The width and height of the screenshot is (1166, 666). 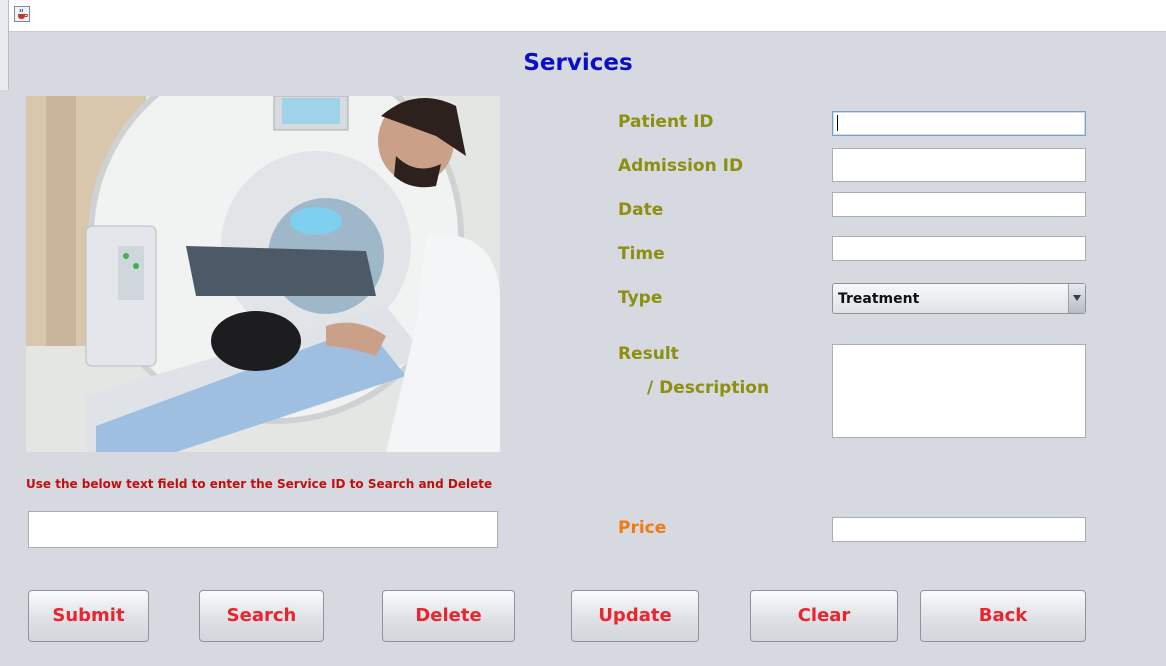 I want to click on admission-id-label: Admission ID, so click(x=681, y=166).